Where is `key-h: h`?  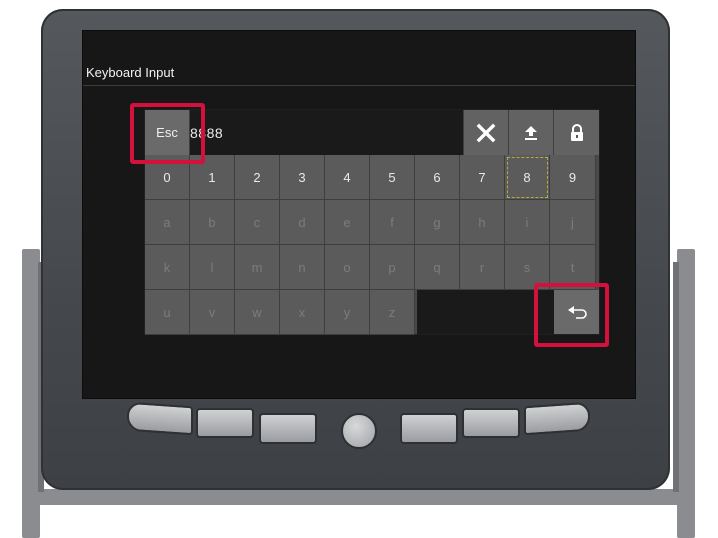 key-h: h is located at coordinates (482, 222).